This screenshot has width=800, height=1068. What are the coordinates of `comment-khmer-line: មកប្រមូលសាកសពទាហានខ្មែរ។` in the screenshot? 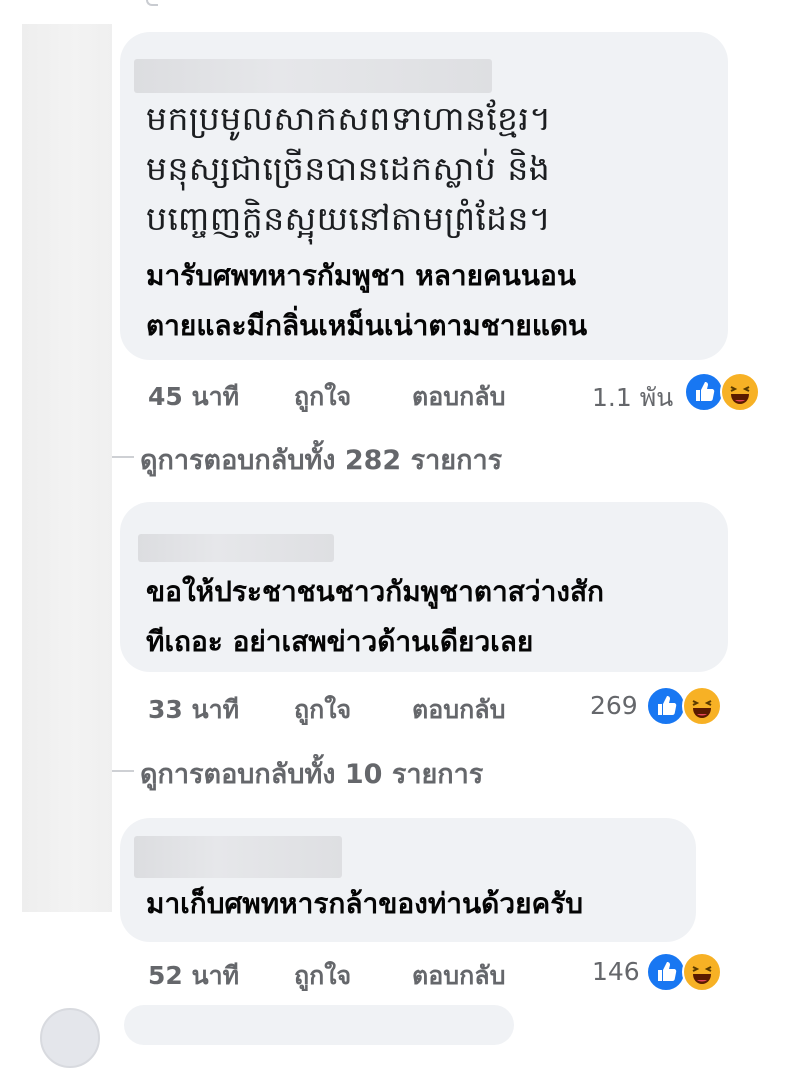 It's located at (349, 118).